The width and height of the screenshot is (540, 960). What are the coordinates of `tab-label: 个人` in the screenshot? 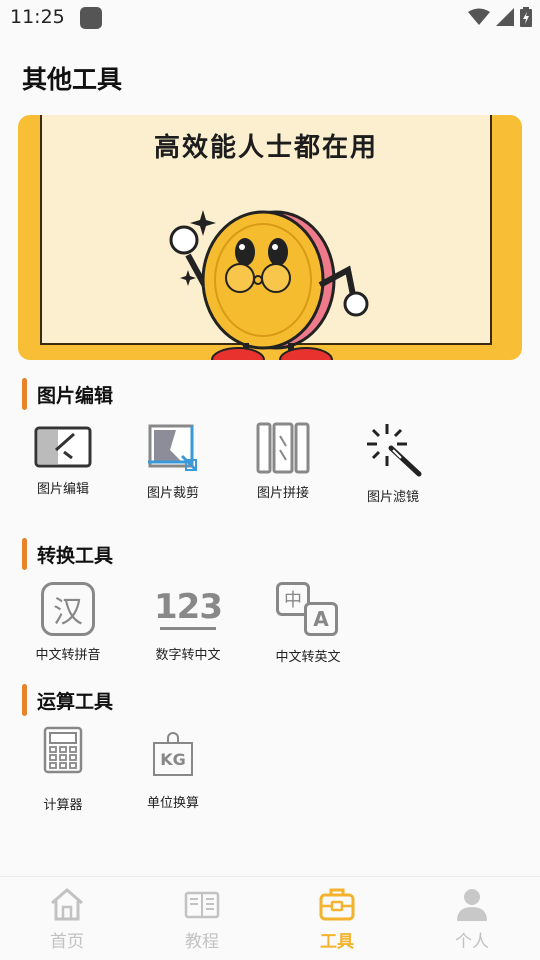 It's located at (472, 942).